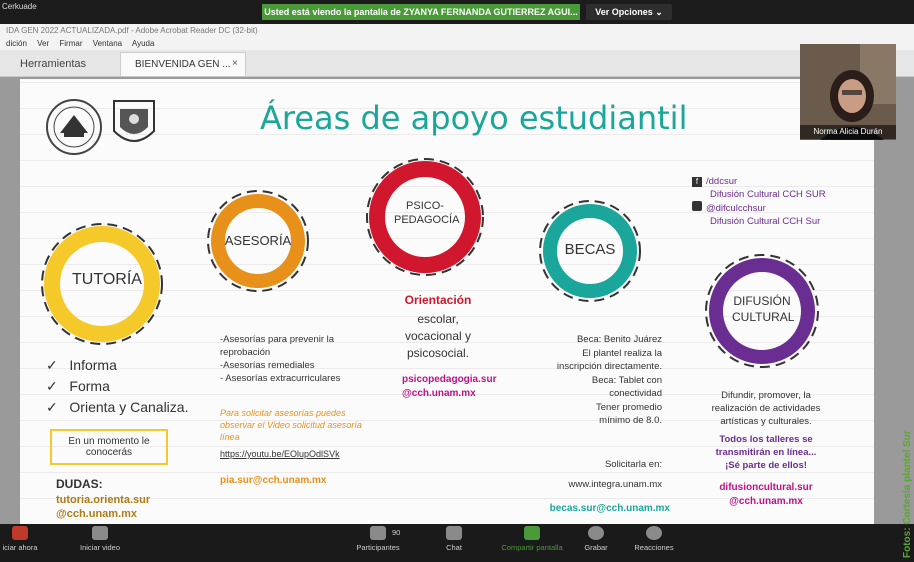 This screenshot has height=562, width=914. Describe the element at coordinates (258, 240) in the screenshot. I see `asesoria-label: ASESORÍA` at that location.